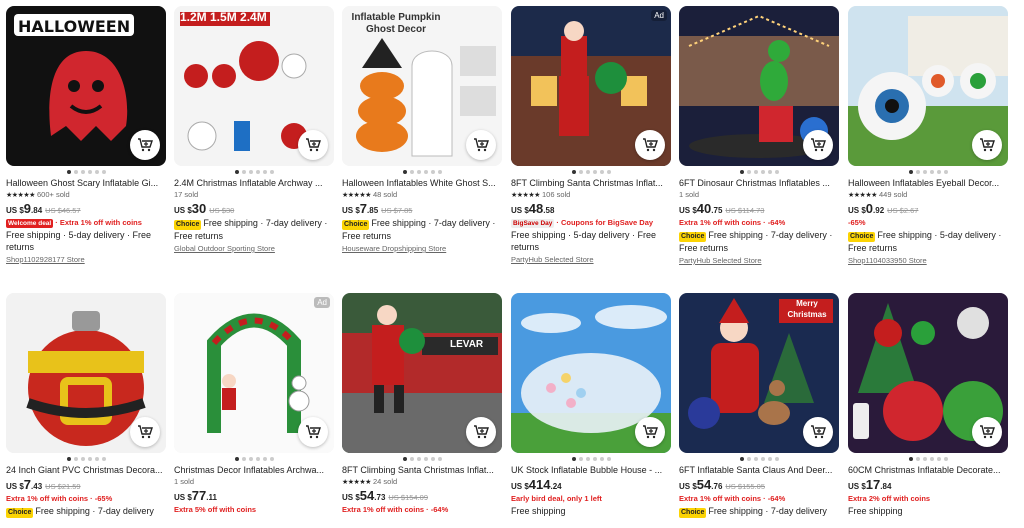 This screenshot has width=1024, height=528. What do you see at coordinates (422, 249) in the screenshot?
I see `store-link: Houseware Dropshipping Store` at bounding box center [422, 249].